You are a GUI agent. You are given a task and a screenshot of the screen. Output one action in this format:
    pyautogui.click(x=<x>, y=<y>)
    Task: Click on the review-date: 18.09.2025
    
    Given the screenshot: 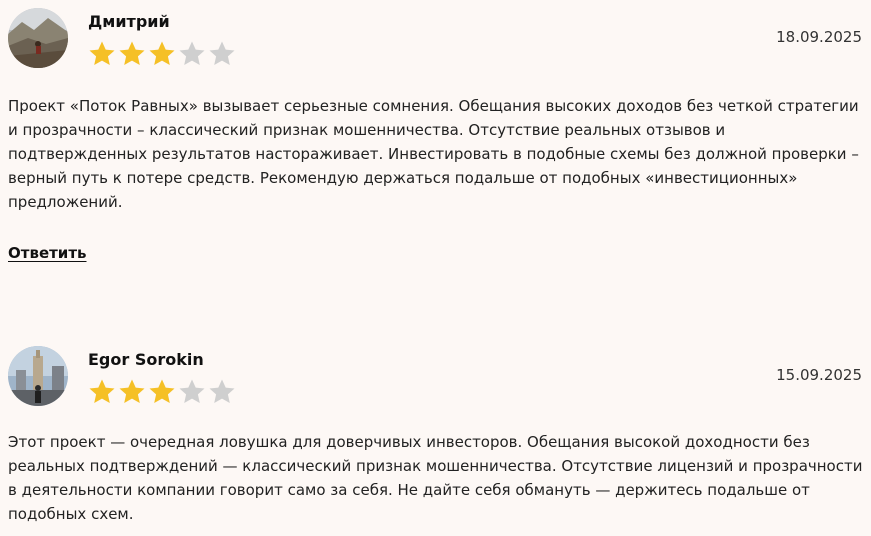 What is the action you would take?
    pyautogui.click(x=819, y=37)
    